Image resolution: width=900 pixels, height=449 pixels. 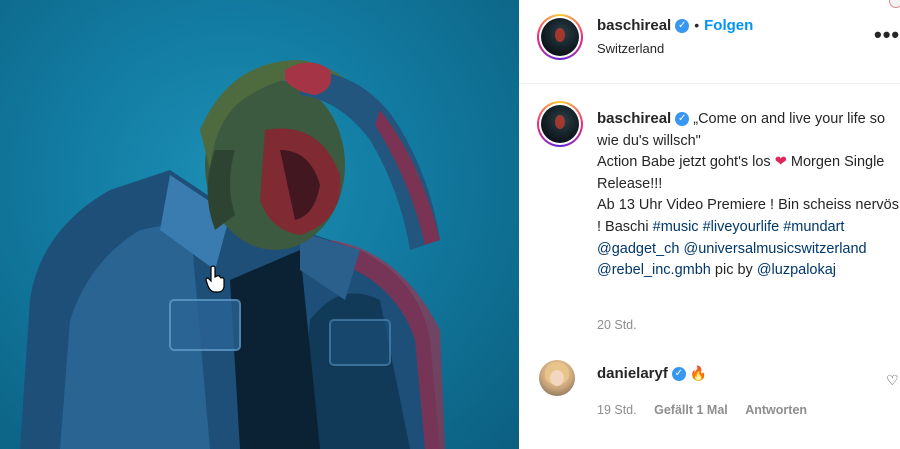 What do you see at coordinates (557, 378) in the screenshot?
I see `commenter-avatar` at bounding box center [557, 378].